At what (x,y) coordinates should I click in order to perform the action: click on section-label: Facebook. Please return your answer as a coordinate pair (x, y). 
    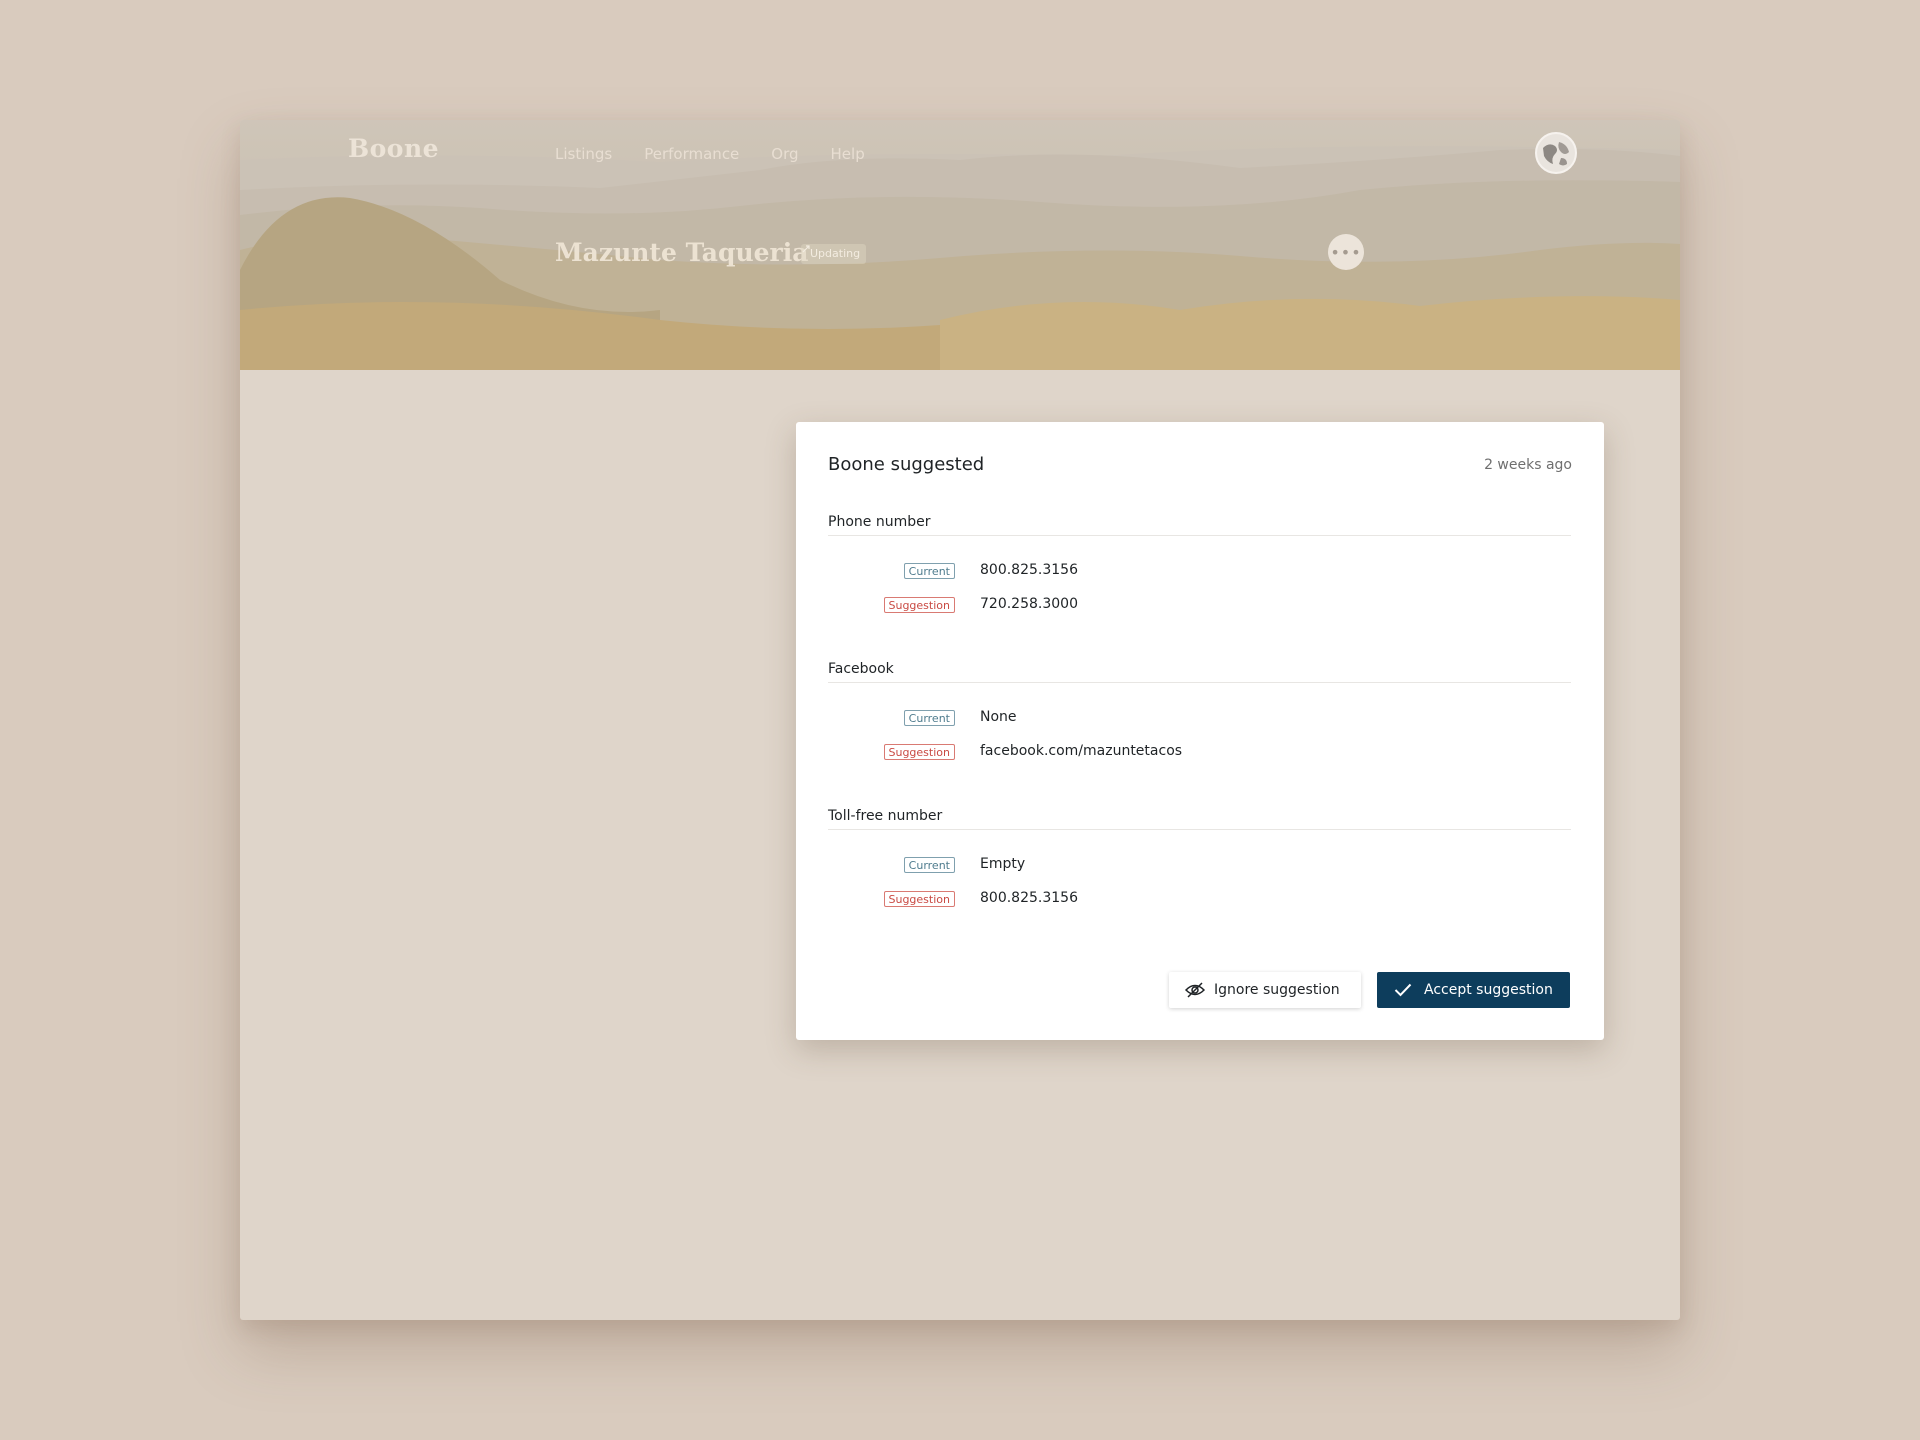
    Looking at the image, I should click on (1199, 672).